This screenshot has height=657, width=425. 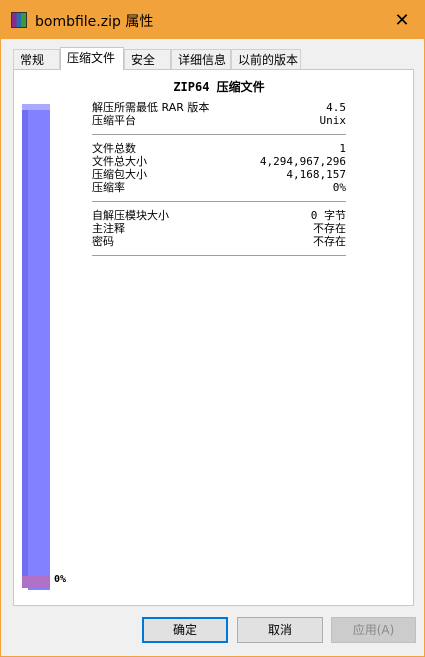 I want to click on info-label: 压缩率, so click(x=108, y=187).